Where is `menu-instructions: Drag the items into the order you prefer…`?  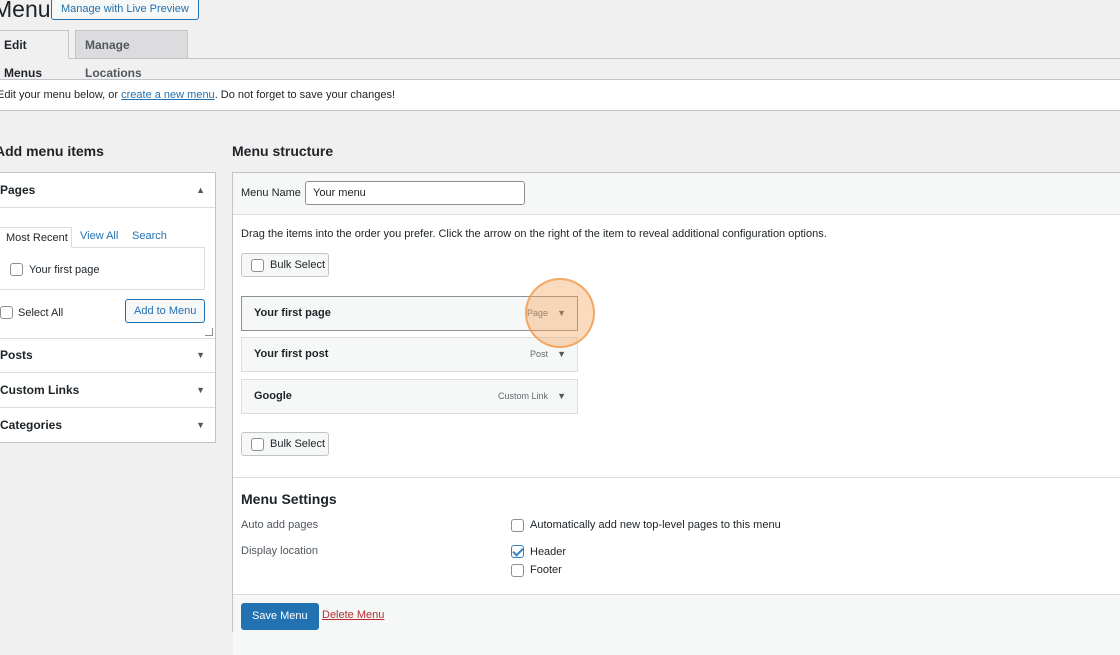 menu-instructions: Drag the items into the order you prefer… is located at coordinates (534, 234).